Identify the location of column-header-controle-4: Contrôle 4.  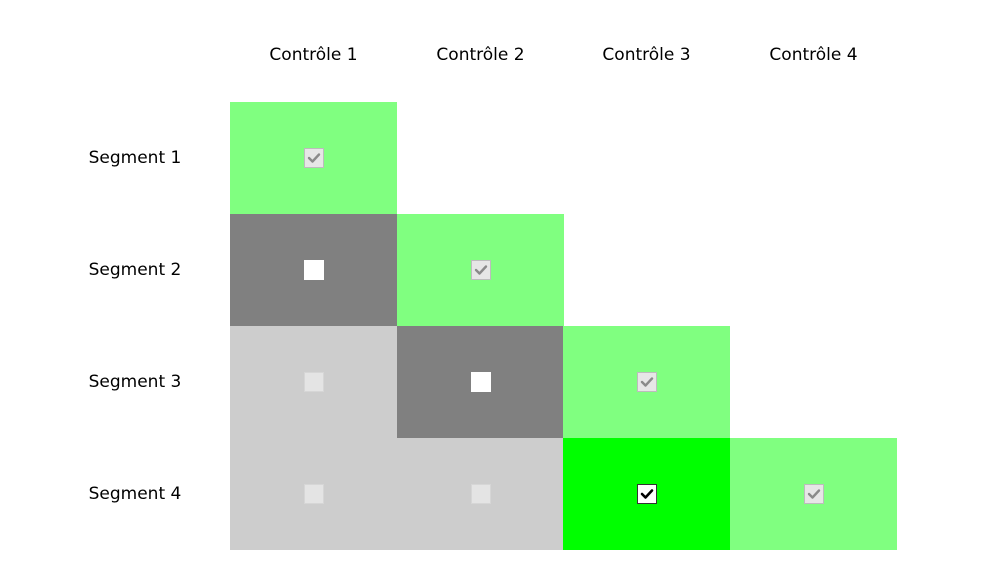
(813, 55).